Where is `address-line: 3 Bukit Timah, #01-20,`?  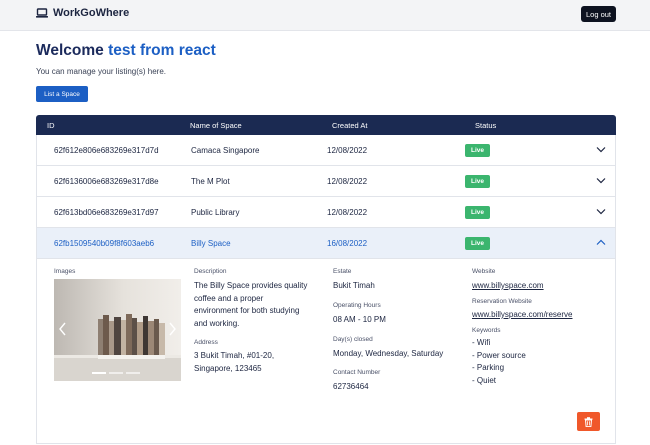 address-line: 3 Bukit Timah, #01-20, is located at coordinates (234, 355).